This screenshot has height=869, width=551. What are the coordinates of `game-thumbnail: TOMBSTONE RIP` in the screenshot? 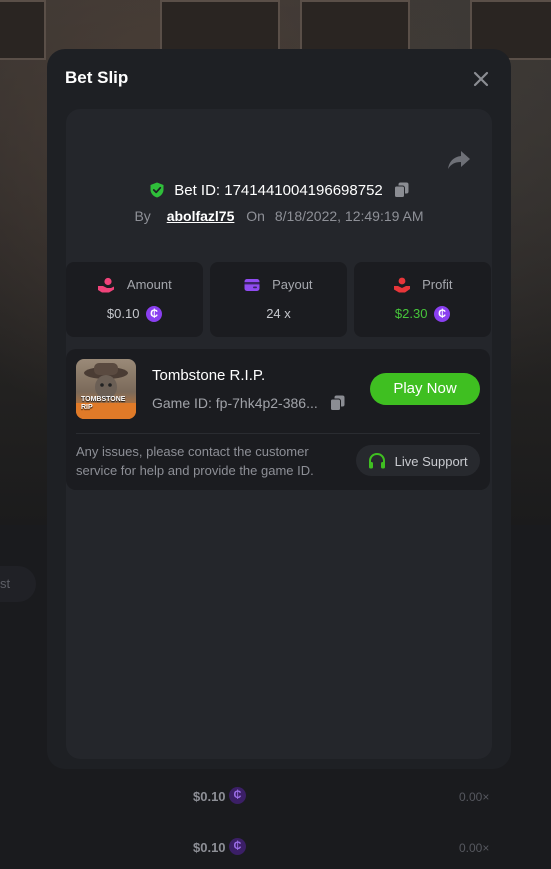 It's located at (106, 389).